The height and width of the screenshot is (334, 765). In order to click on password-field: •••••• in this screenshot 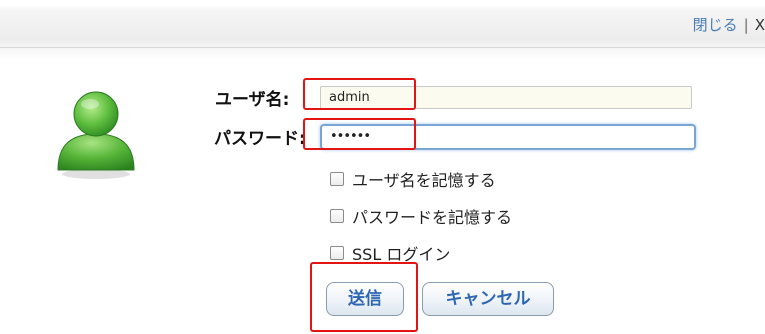, I will do `click(508, 137)`.